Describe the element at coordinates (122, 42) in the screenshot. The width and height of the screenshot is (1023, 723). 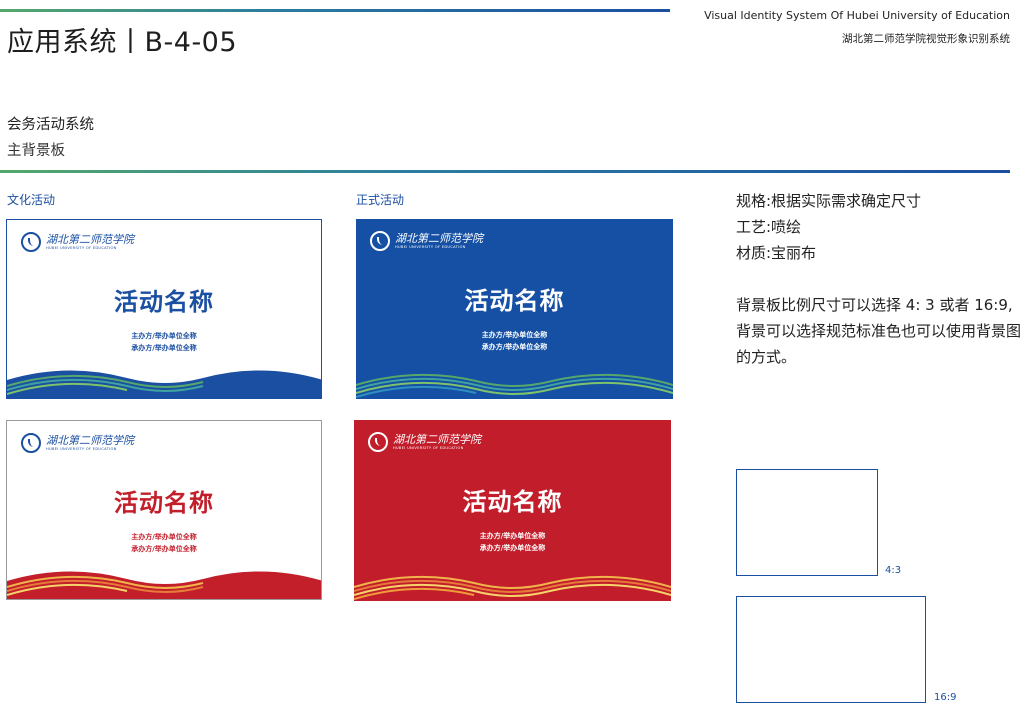
I see `page-title: 应用系统丨B-4-05` at that location.